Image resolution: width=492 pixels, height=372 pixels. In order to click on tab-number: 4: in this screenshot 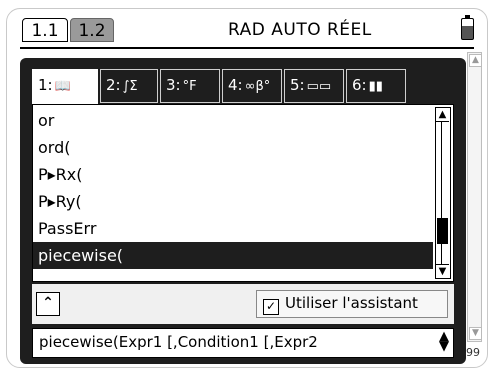, I will do `click(235, 85)`.